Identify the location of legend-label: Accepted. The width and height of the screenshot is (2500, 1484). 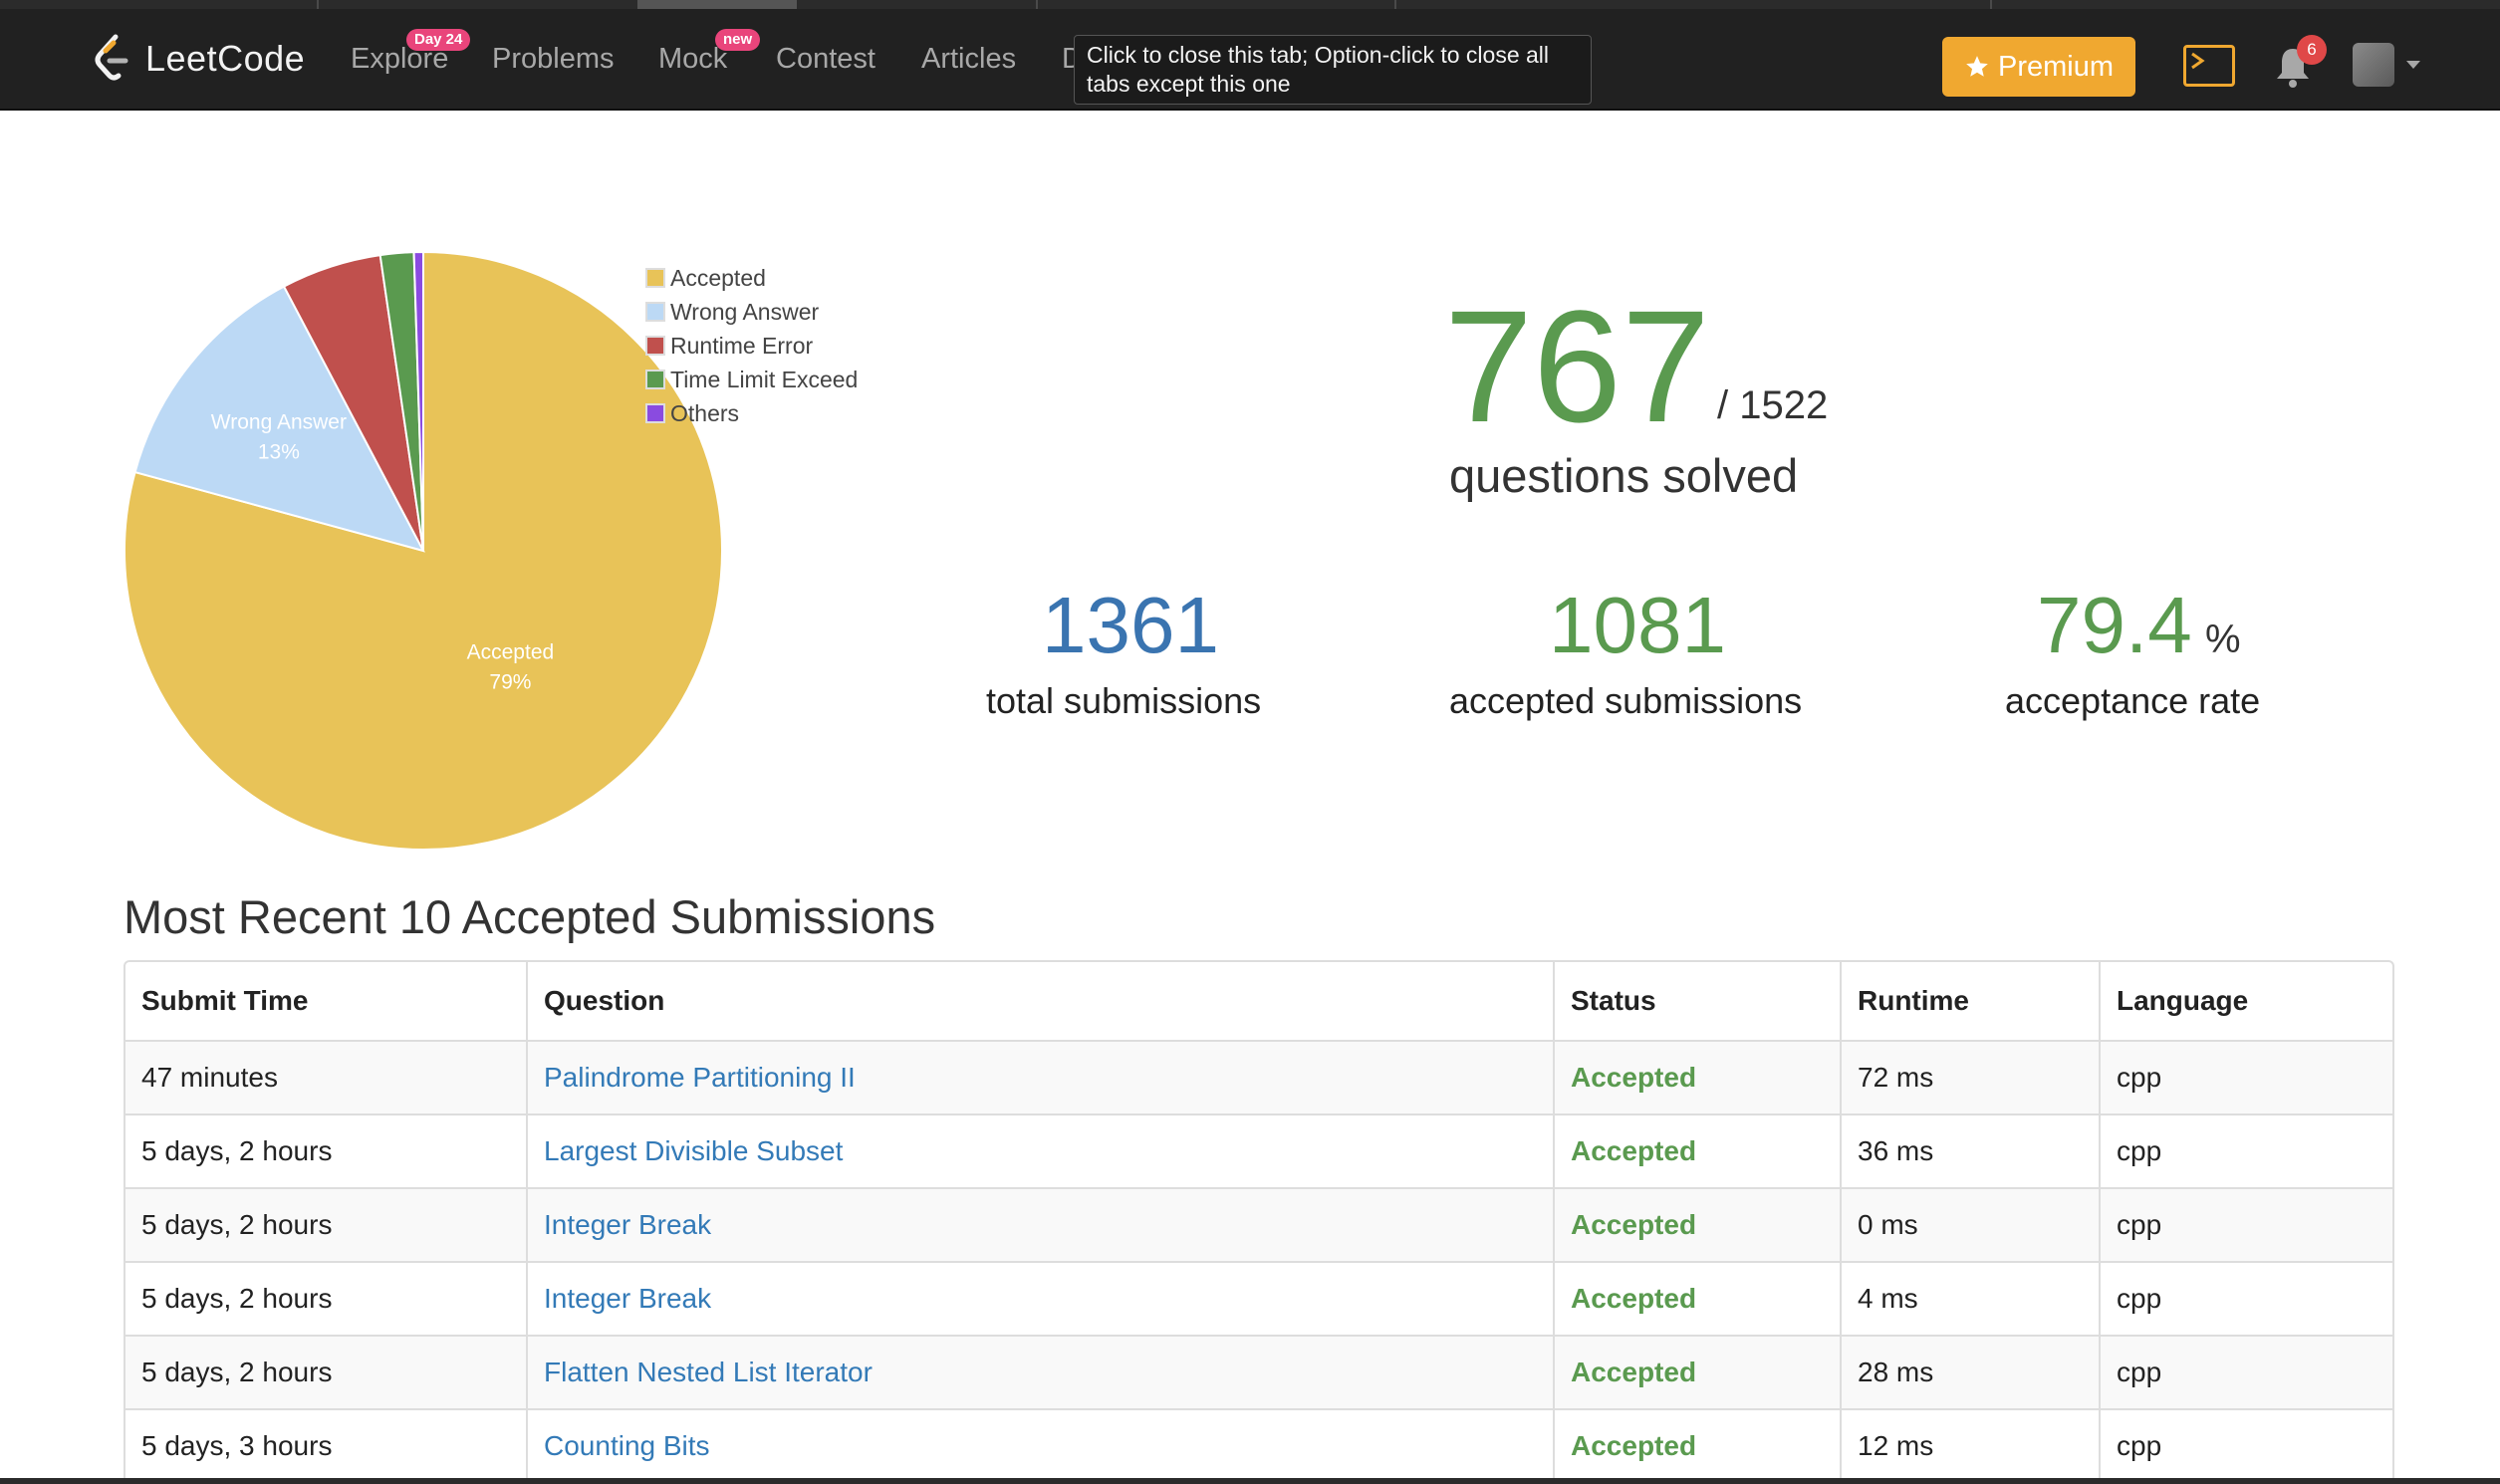
(718, 277).